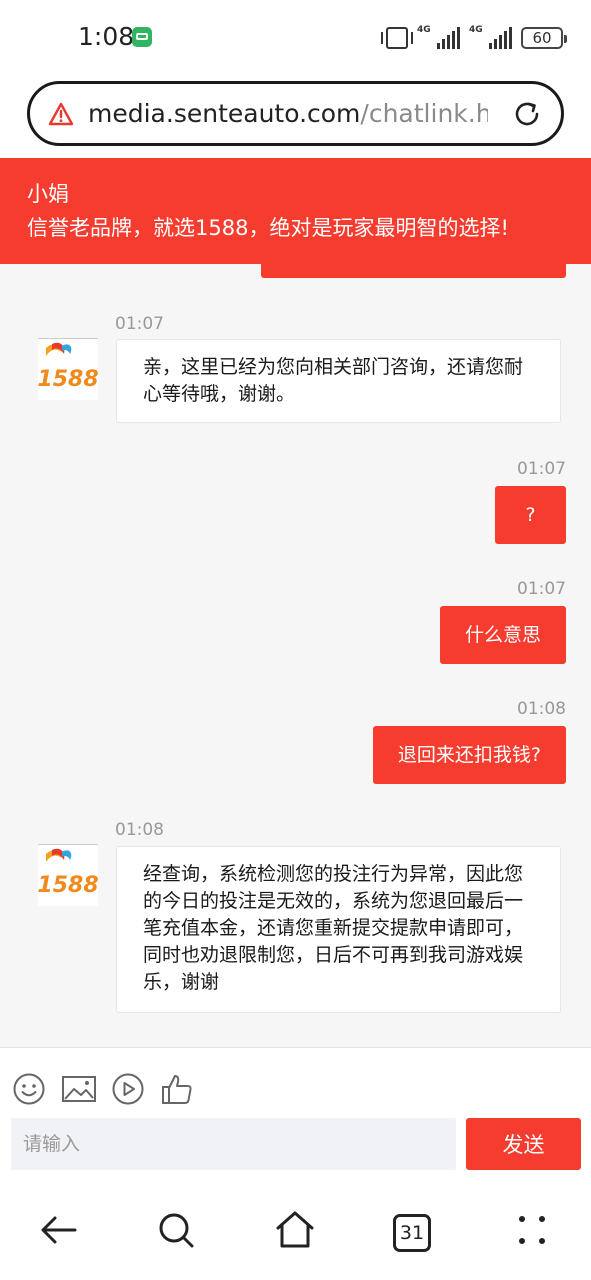  What do you see at coordinates (48, 194) in the screenshot?
I see `agent-name: 小娟` at bounding box center [48, 194].